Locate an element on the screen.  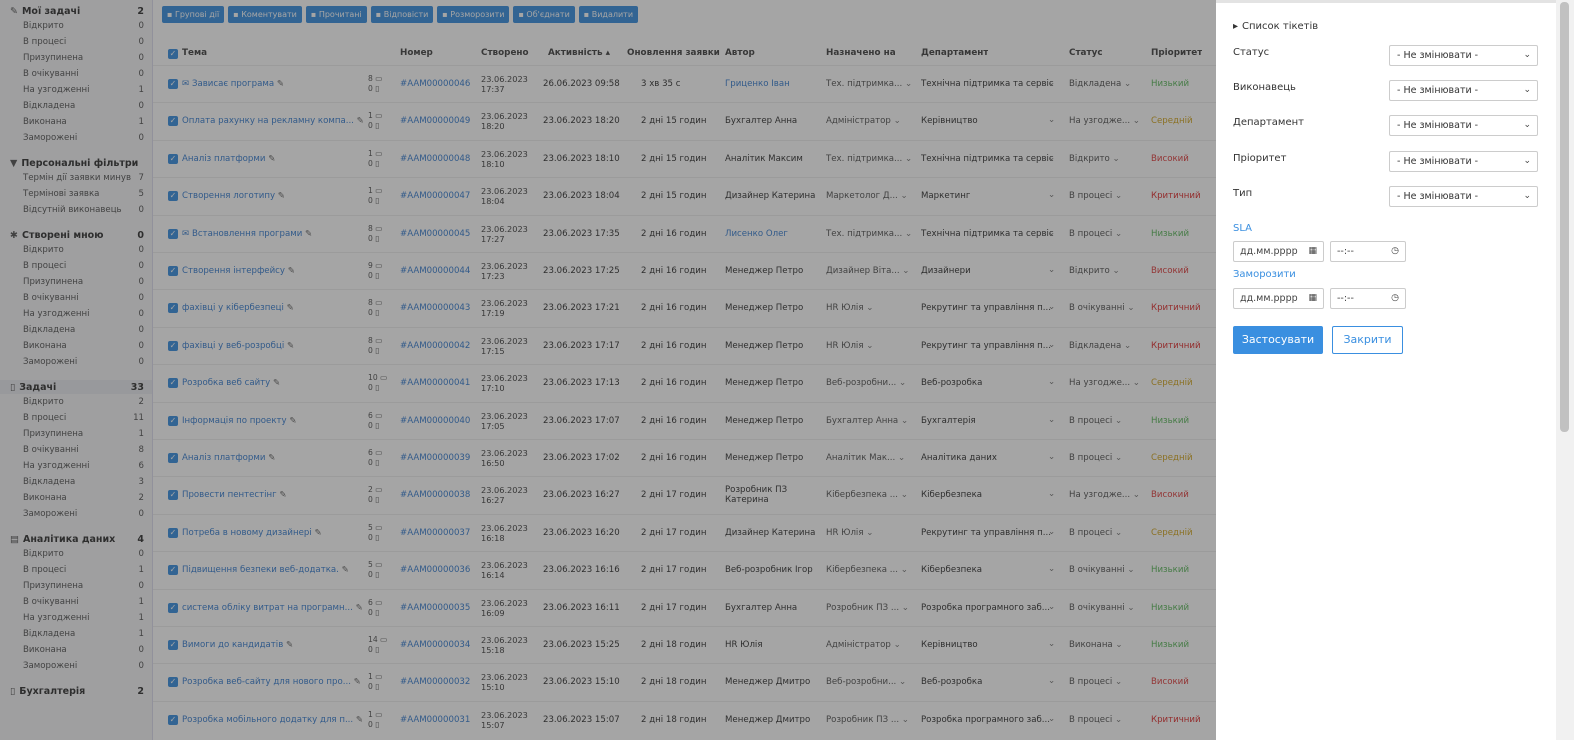
sla-label: SLA is located at coordinates (1242, 228).